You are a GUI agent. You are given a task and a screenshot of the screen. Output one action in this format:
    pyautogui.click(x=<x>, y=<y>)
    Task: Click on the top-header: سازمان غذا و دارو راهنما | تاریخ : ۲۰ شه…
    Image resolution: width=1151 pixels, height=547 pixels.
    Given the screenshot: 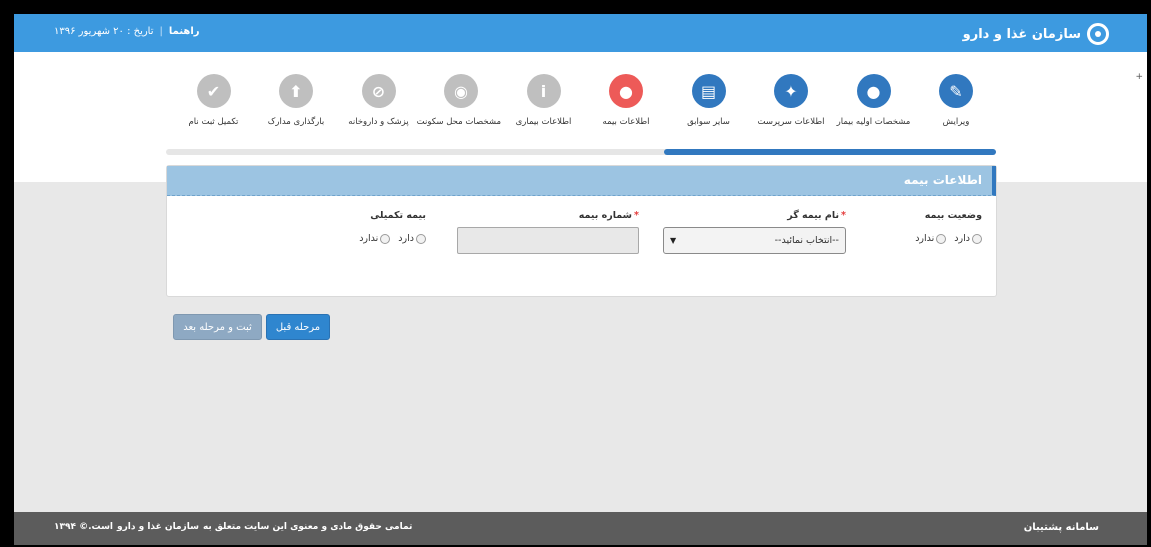 What is the action you would take?
    pyautogui.click(x=580, y=33)
    